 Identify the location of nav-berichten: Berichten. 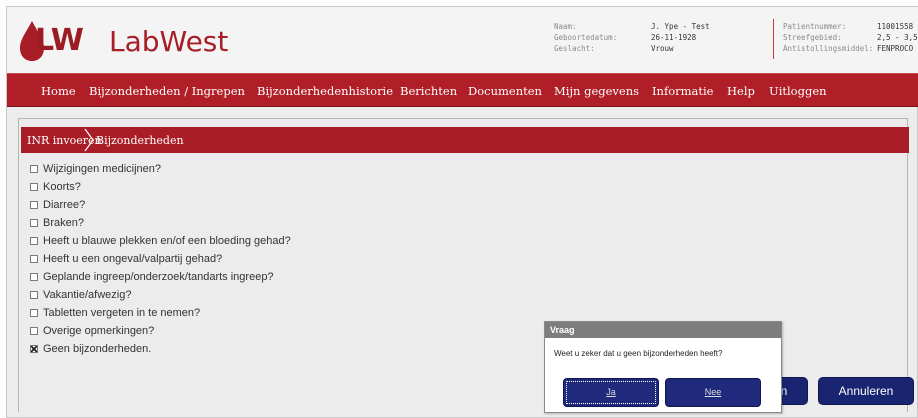
(428, 91).